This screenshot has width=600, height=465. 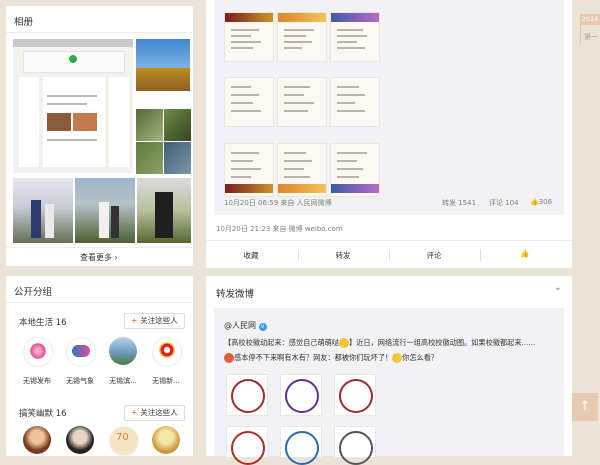 What do you see at coordinates (122, 437) in the screenshot?
I see `avatar-text: 70` at bounding box center [122, 437].